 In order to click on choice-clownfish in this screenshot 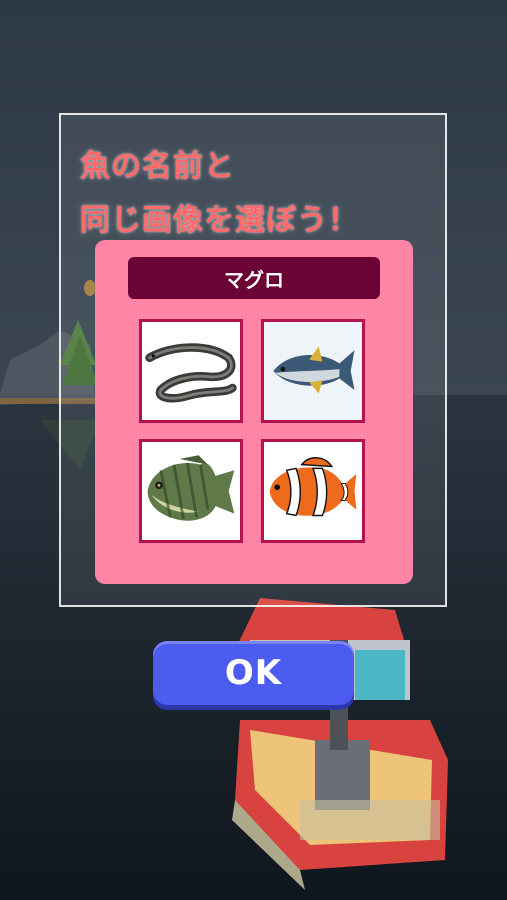, I will do `click(313, 491)`.